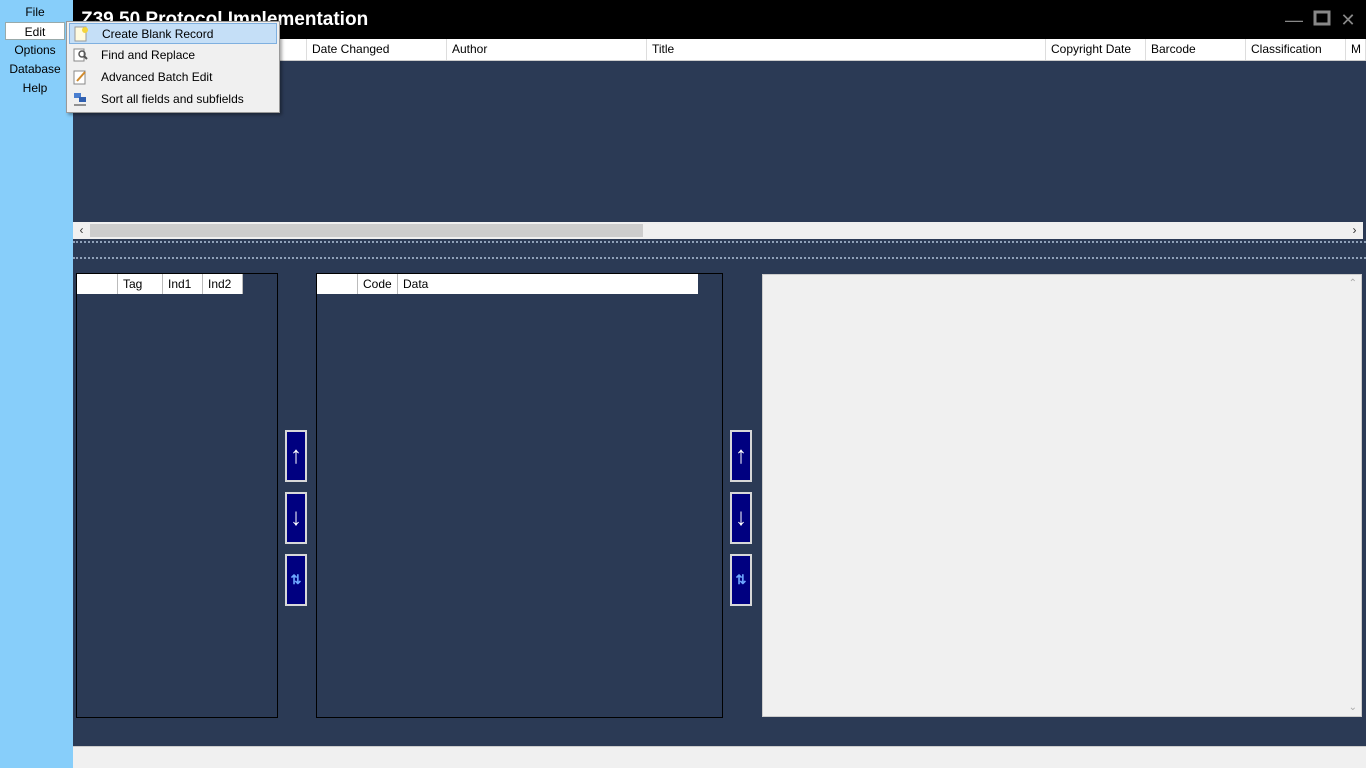 This screenshot has height=768, width=1366. What do you see at coordinates (80, 99) in the screenshot?
I see `sort-az-icon` at bounding box center [80, 99].